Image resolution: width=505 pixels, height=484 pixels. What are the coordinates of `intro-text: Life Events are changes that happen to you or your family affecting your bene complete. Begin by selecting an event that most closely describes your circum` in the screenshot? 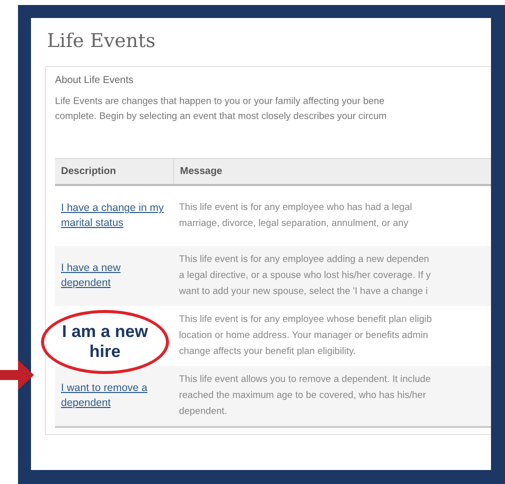 It's located at (221, 109).